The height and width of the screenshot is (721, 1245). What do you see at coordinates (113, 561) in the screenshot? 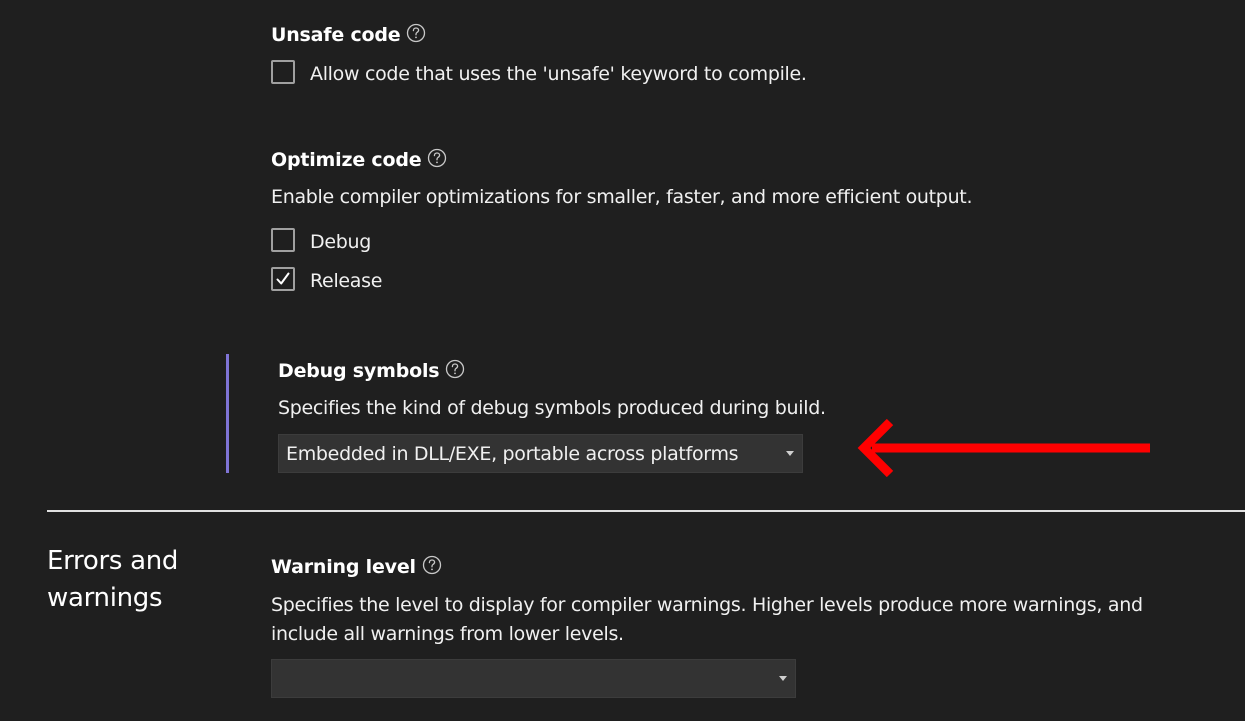
I see `section-title-line1: Errors and` at bounding box center [113, 561].